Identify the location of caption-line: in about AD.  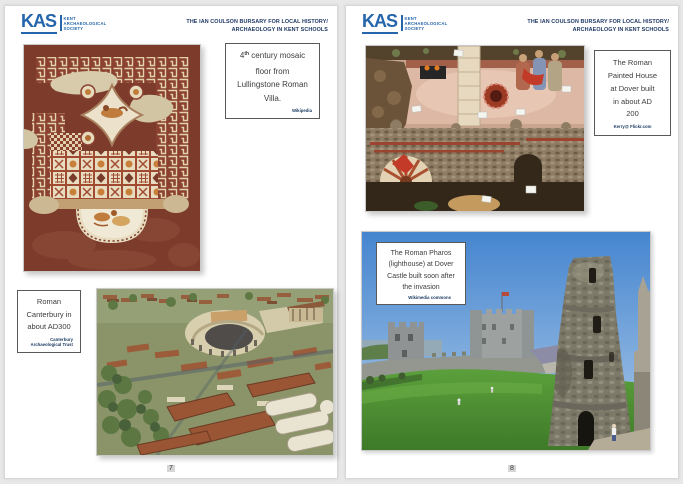
(632, 101).